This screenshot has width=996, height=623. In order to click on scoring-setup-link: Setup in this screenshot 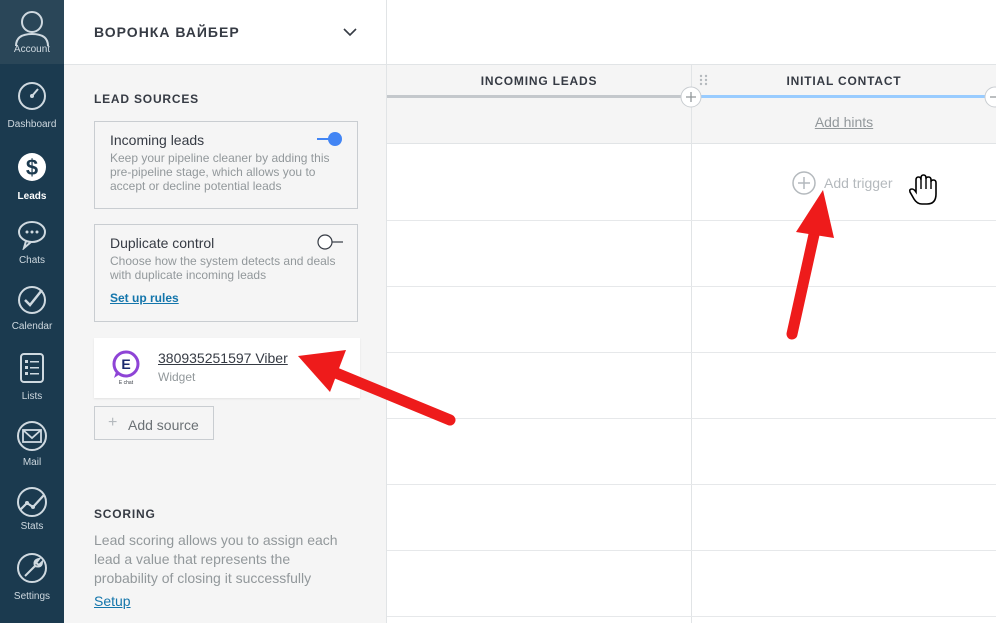, I will do `click(112, 601)`.